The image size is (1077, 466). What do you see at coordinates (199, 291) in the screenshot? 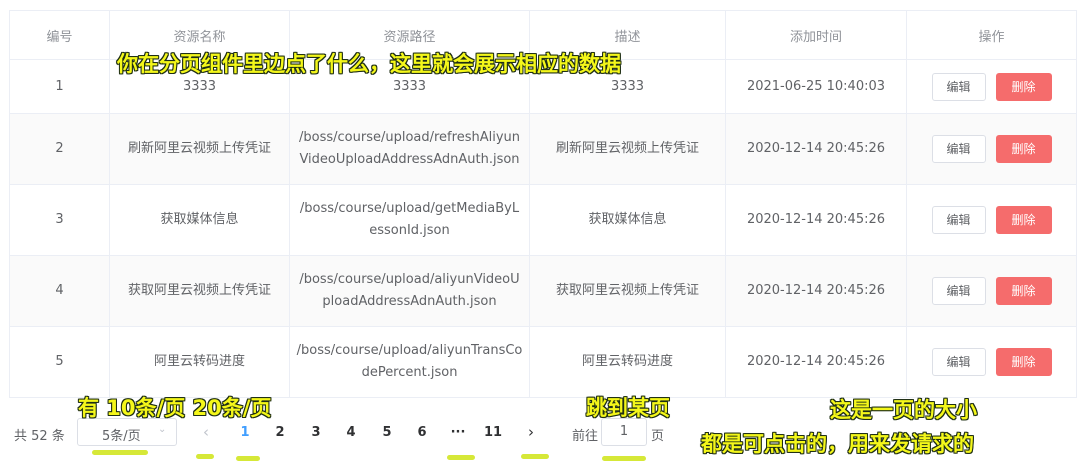
I see `cell-name: 获取阿里云视频上传凭证` at bounding box center [199, 291].